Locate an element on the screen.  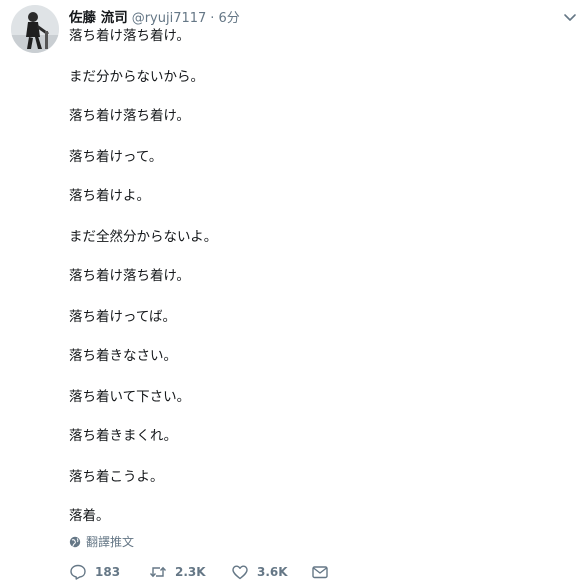
retweet-button: 2.3K is located at coordinates (177, 572).